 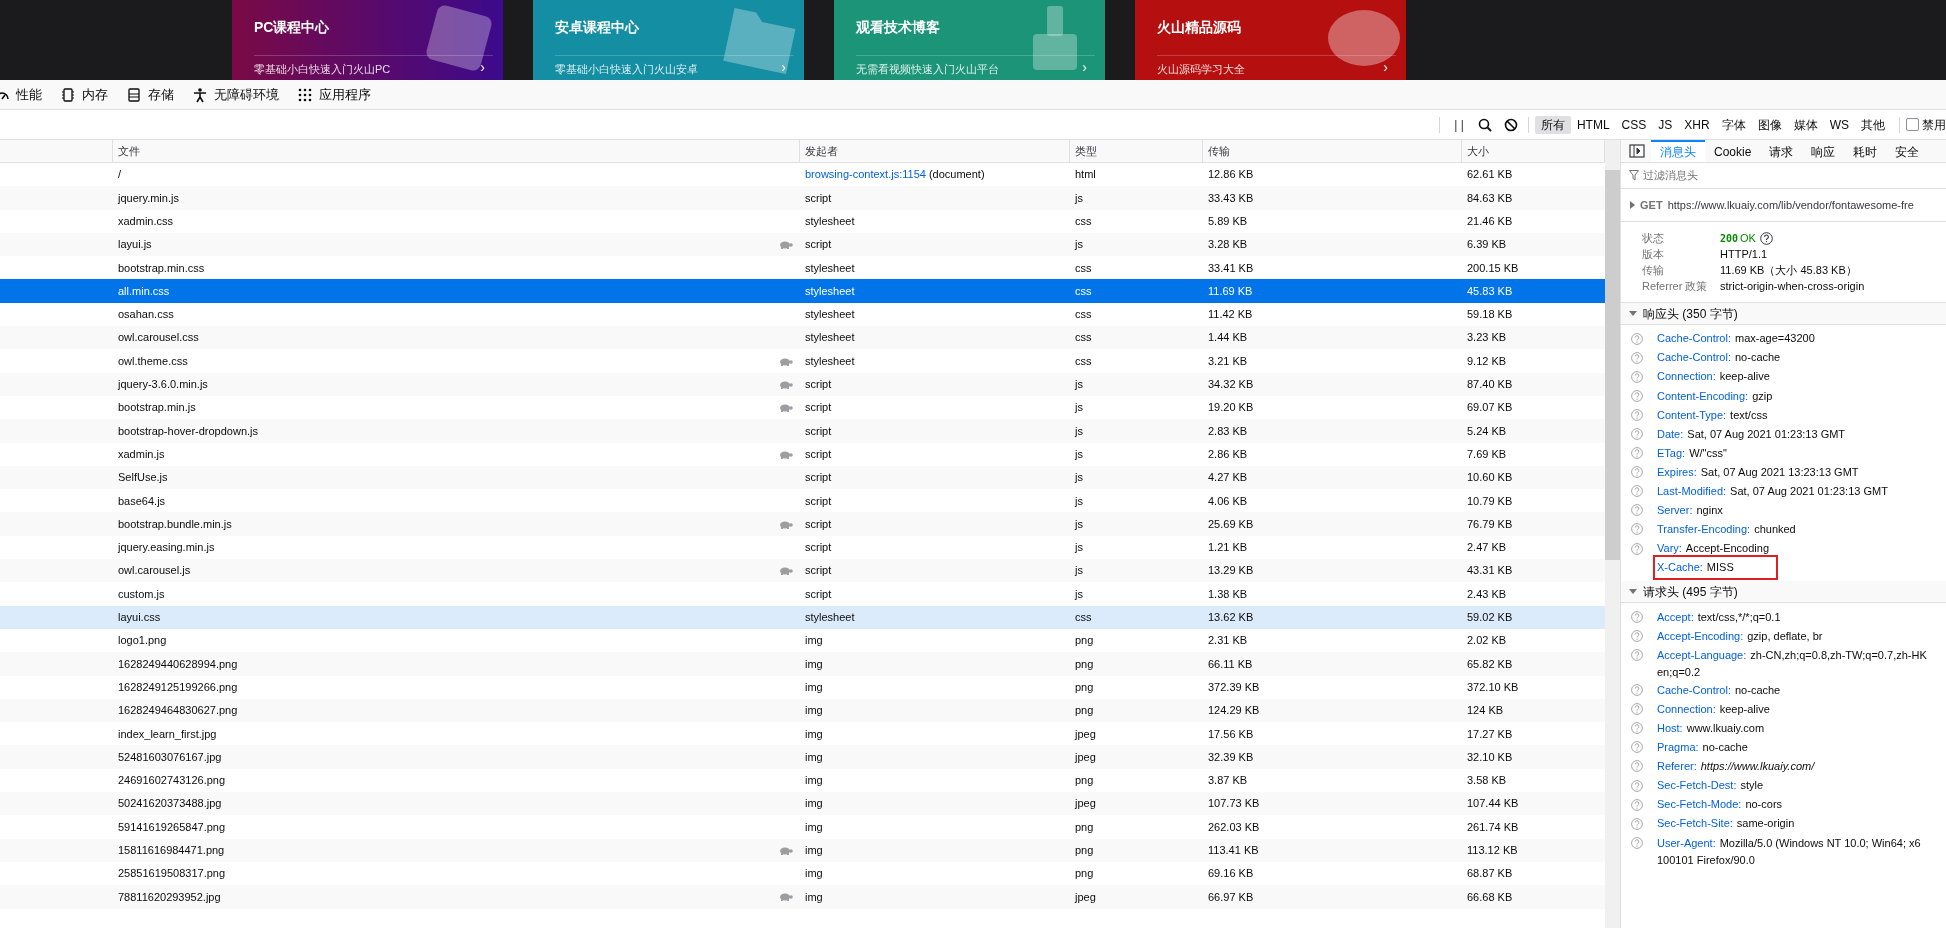 What do you see at coordinates (161, 94) in the screenshot?
I see `devtools-tab: 存储` at bounding box center [161, 94].